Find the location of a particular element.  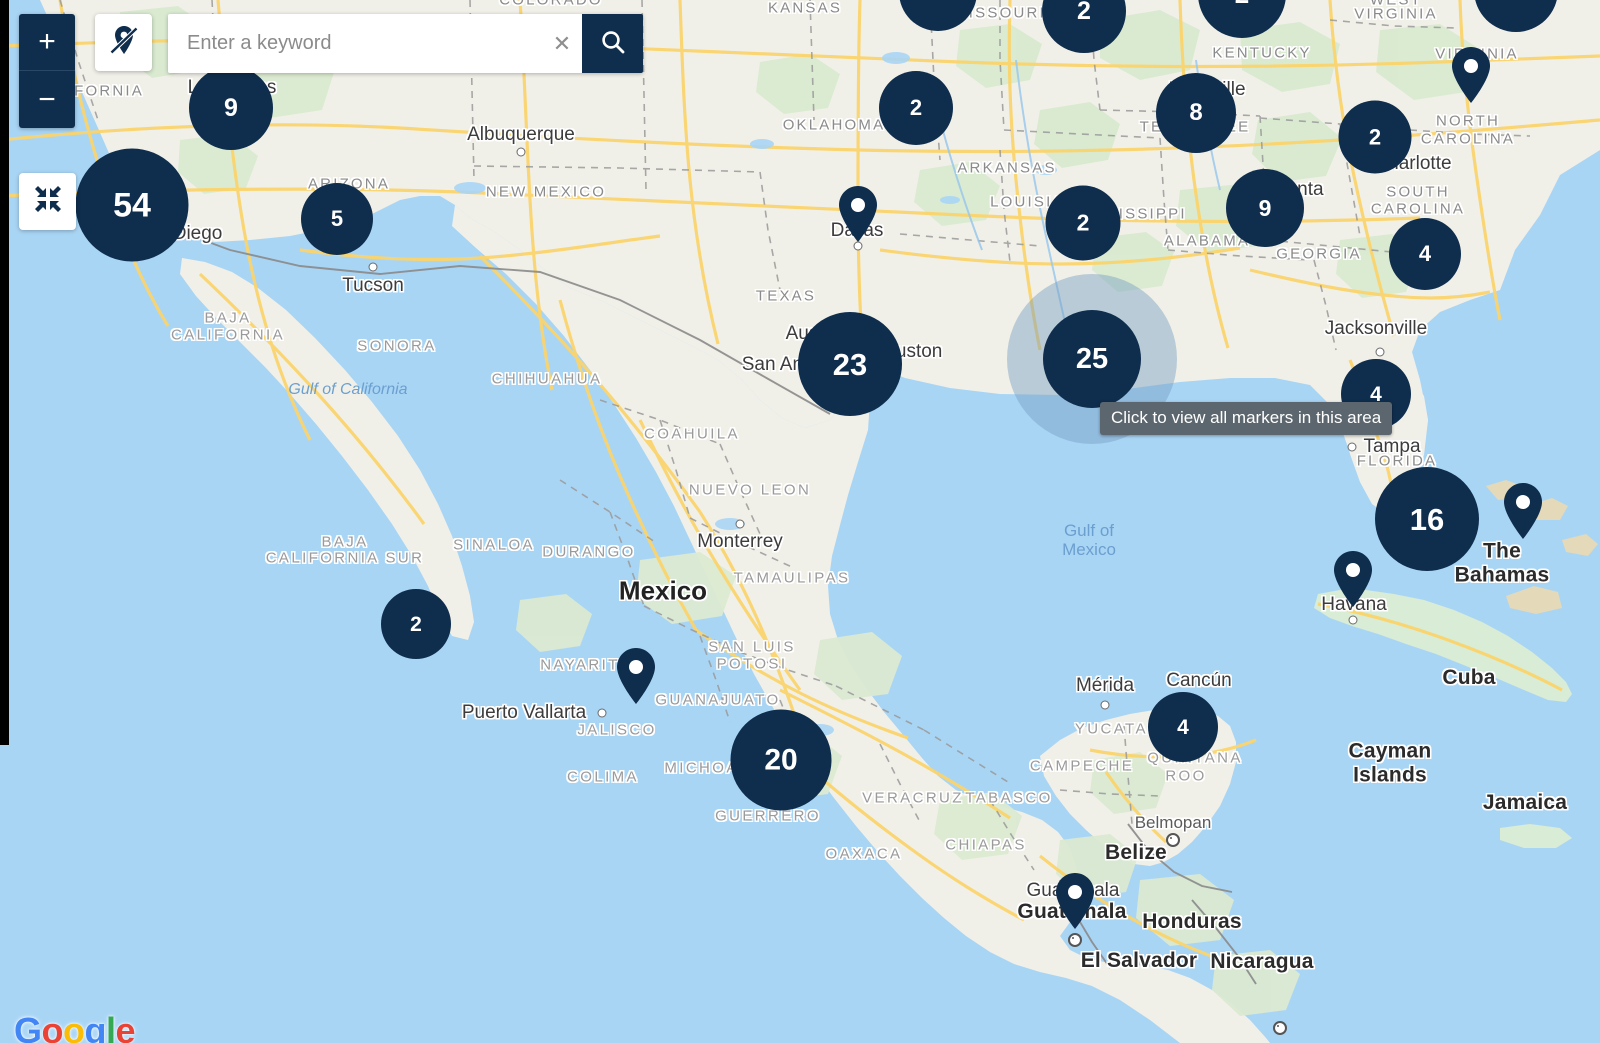

marker-cluster-count: 16 is located at coordinates (1427, 519).